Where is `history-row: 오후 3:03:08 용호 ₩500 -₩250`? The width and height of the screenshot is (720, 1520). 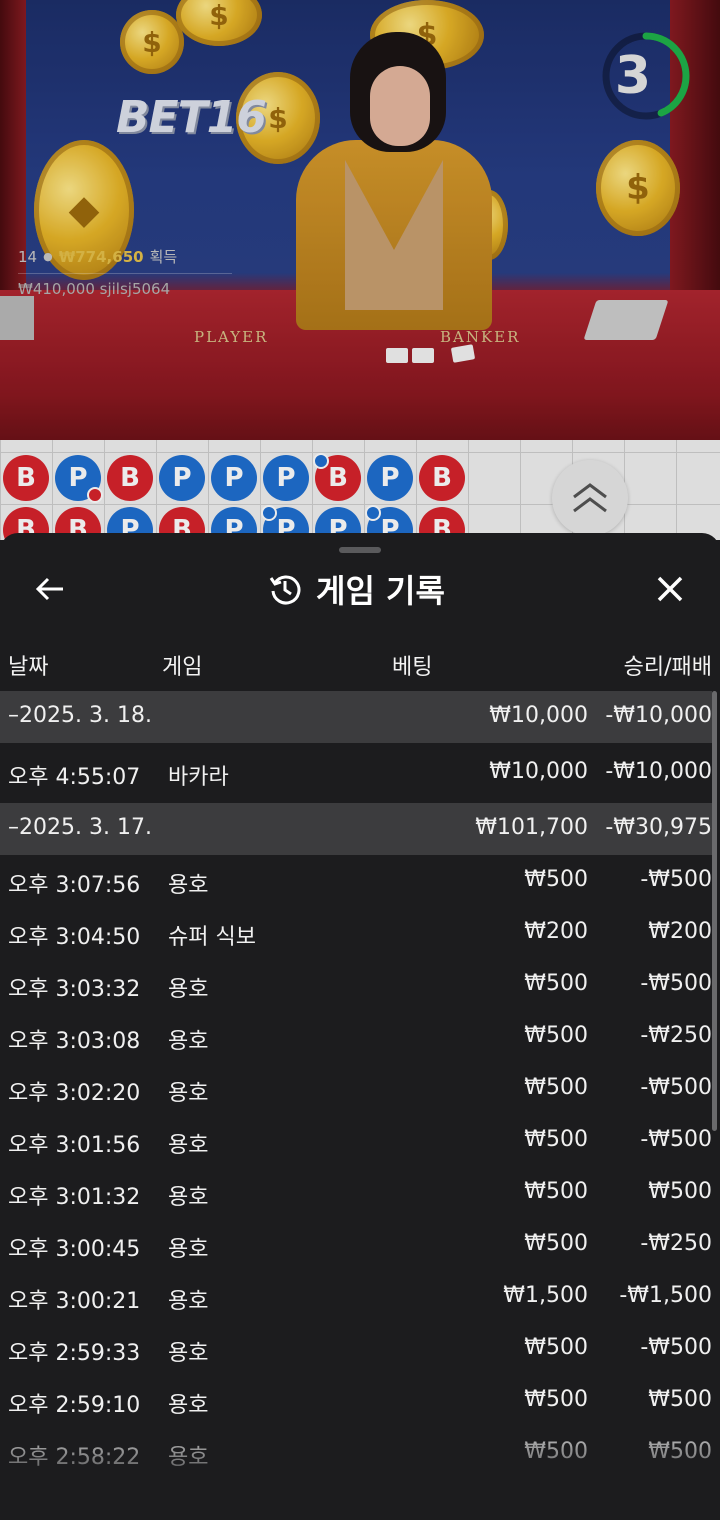
history-row: 오후 3:03:08 용호 ₩500 -₩250 is located at coordinates (356, 1037).